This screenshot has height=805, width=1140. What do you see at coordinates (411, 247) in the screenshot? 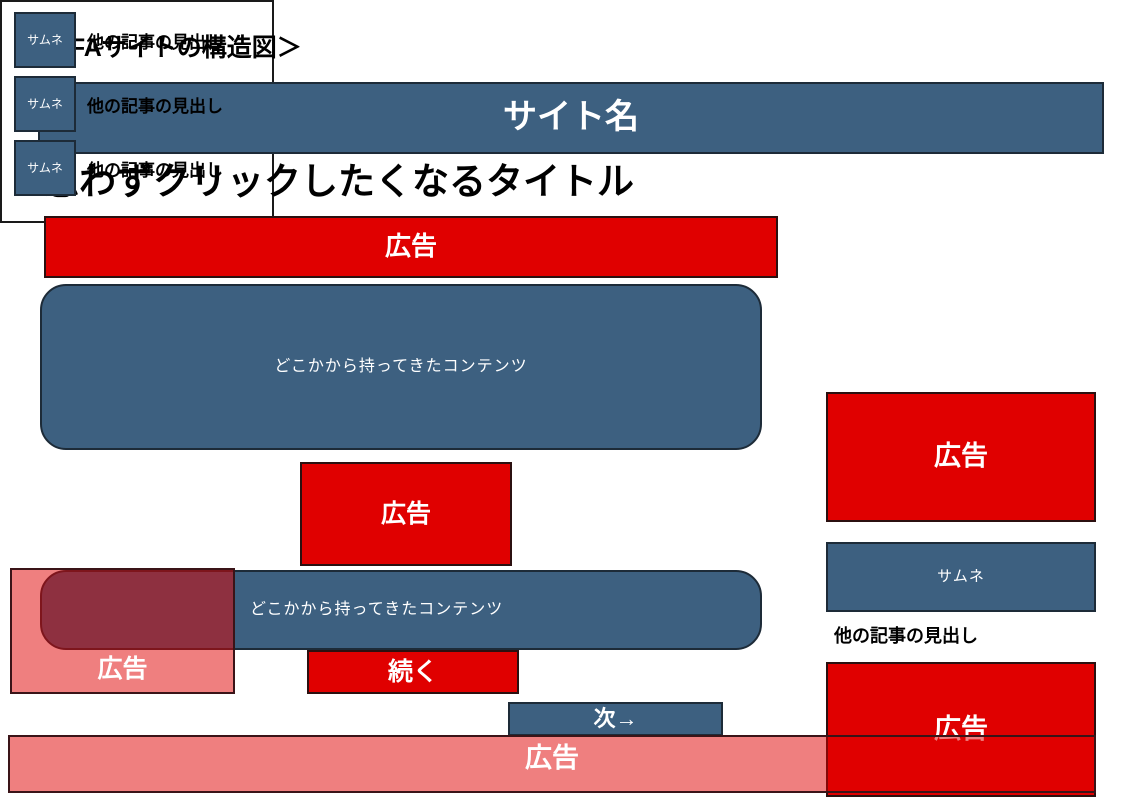
I see `ad-top-banner: 広告` at bounding box center [411, 247].